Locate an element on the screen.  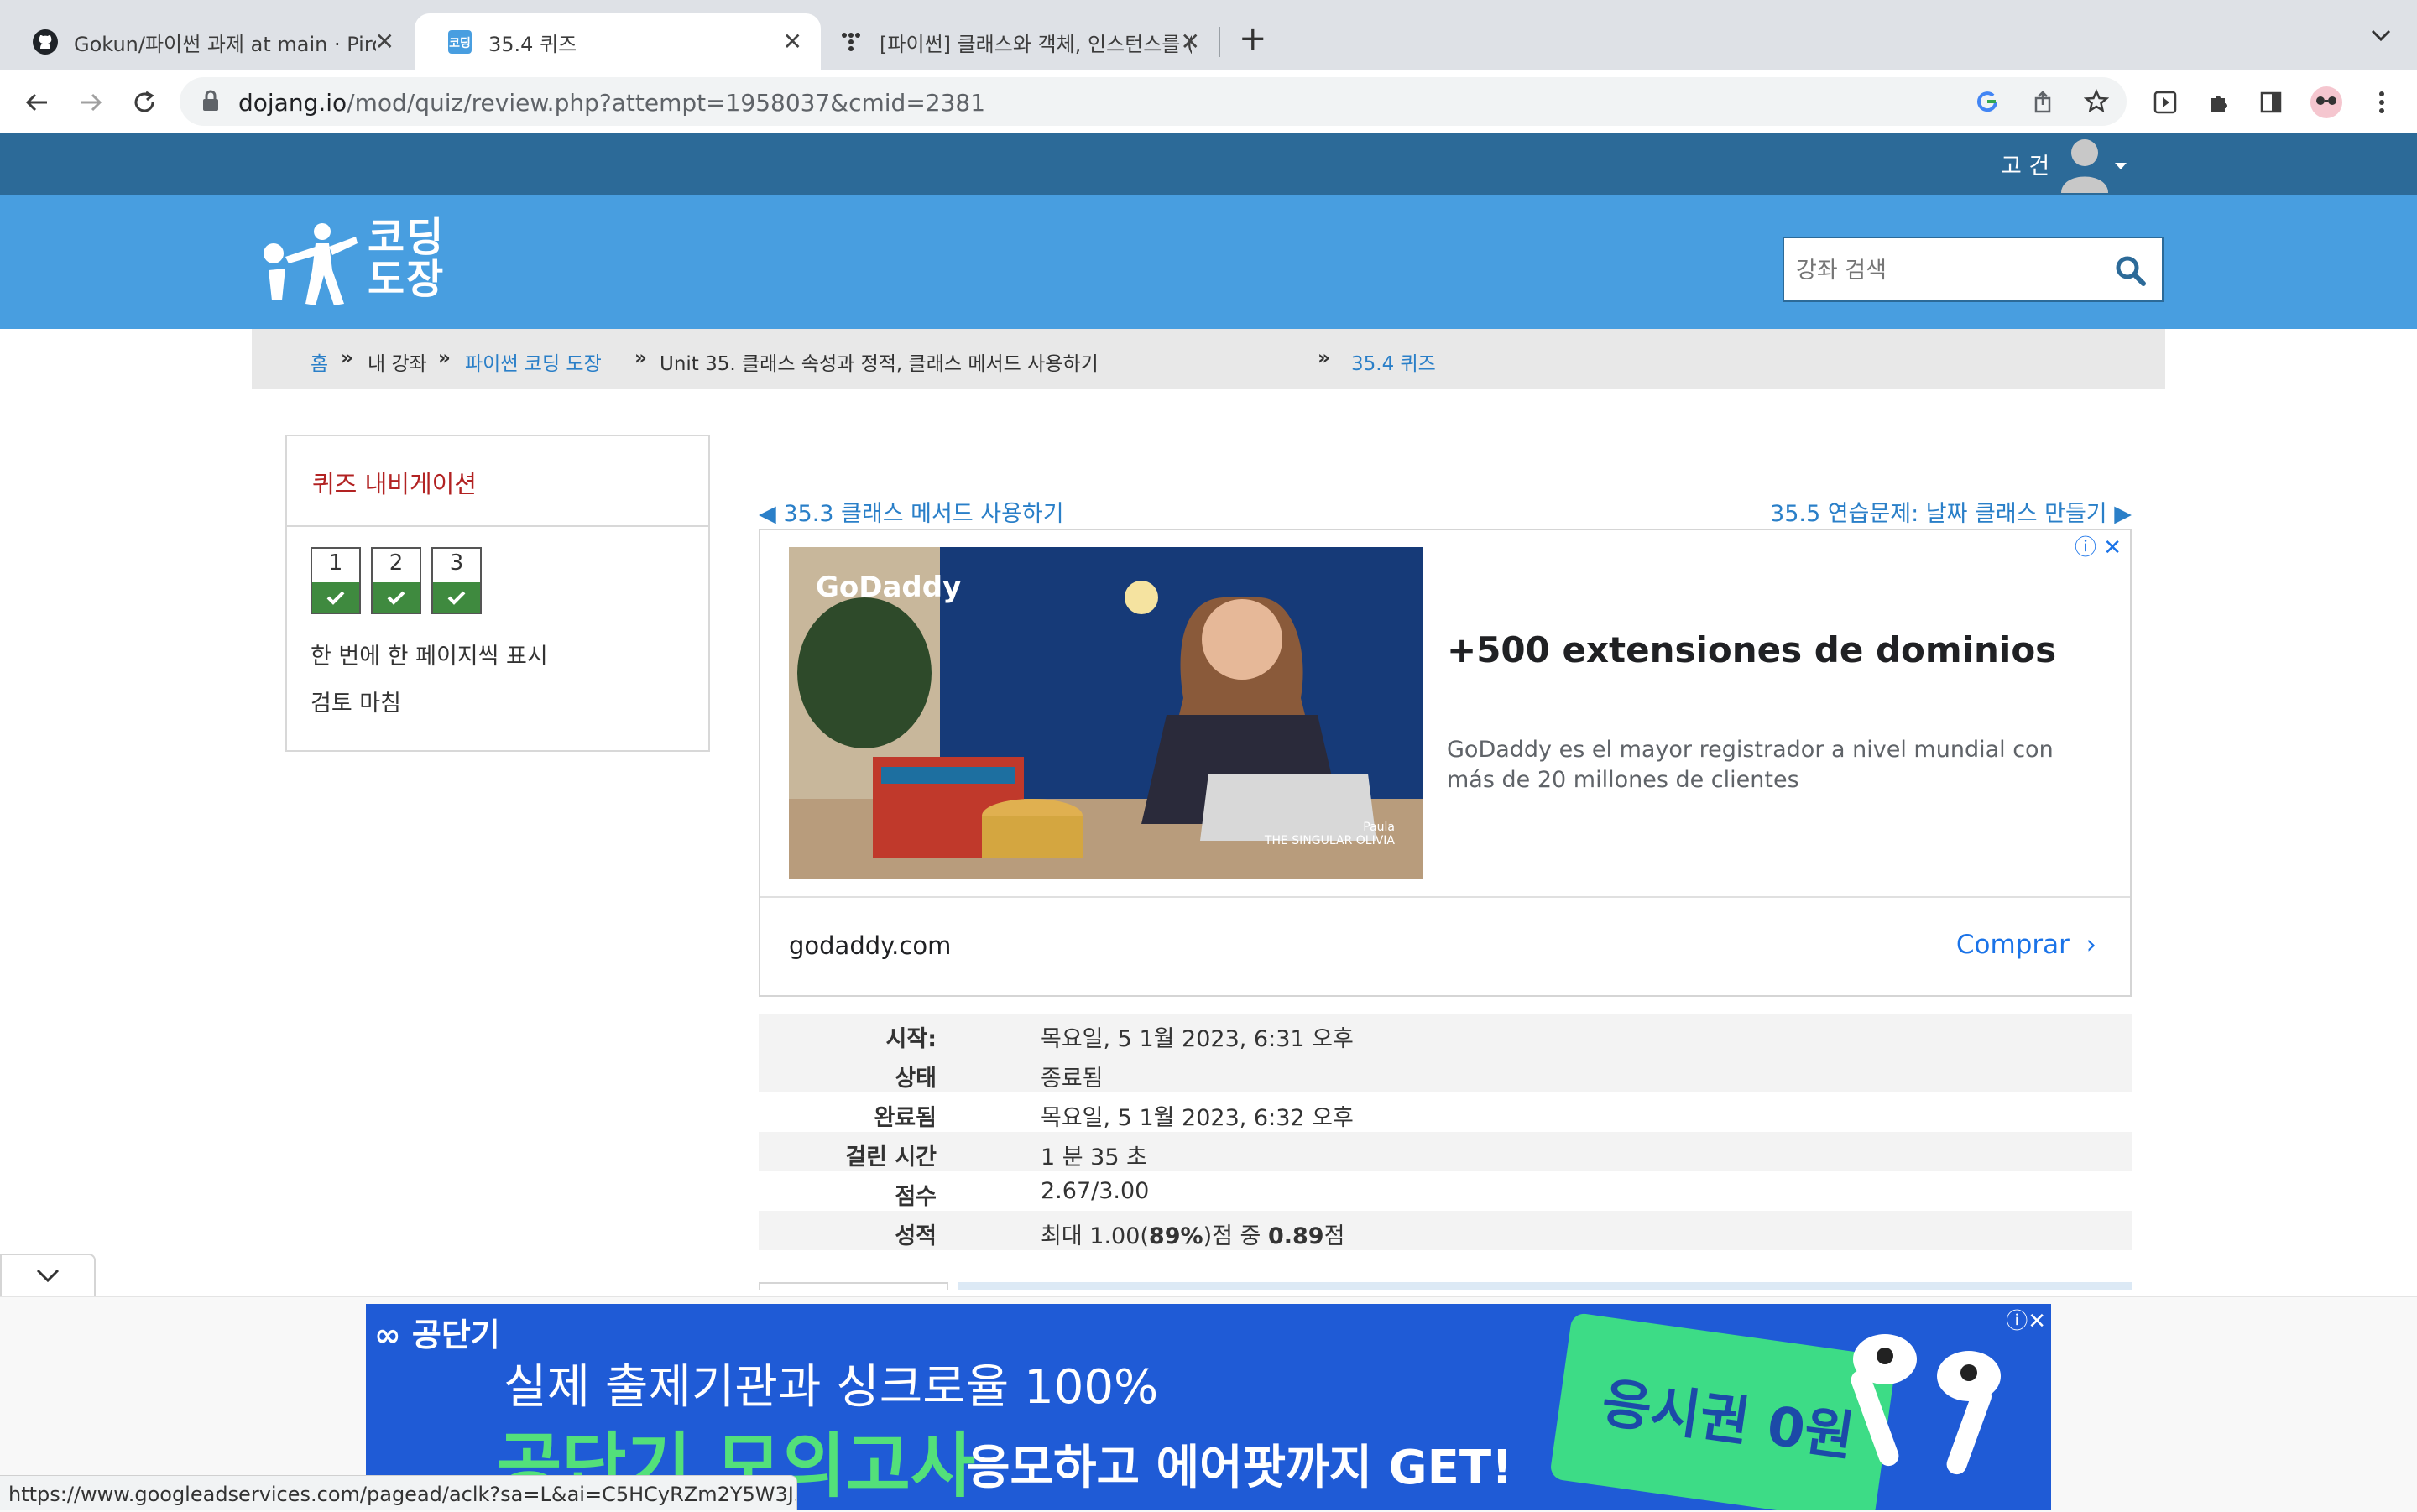
ad-cta-label: Comprar is located at coordinates (2012, 945).